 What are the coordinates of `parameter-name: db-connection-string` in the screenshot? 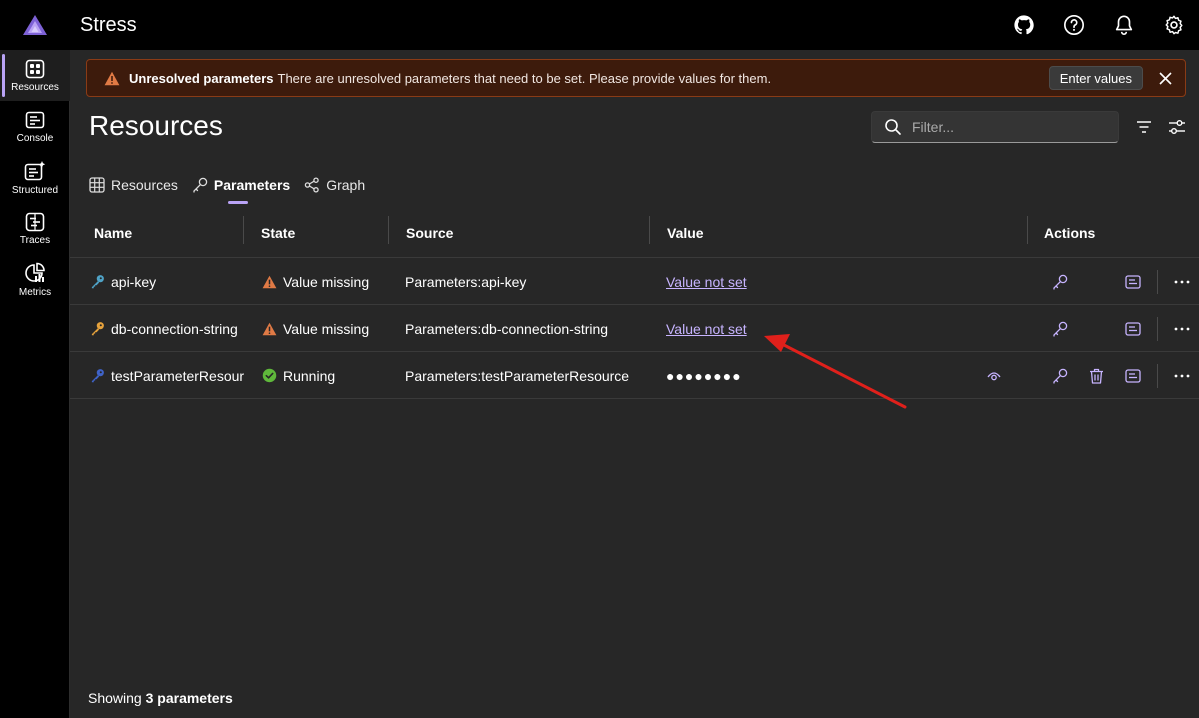 It's located at (174, 329).